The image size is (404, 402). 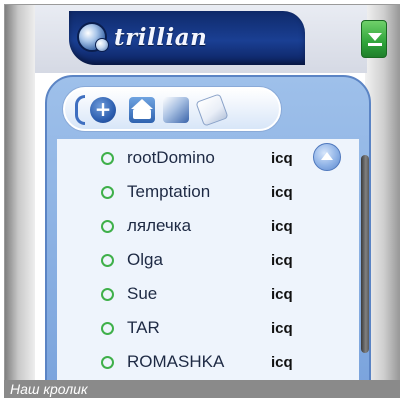 What do you see at coordinates (145, 259) in the screenshot?
I see `contact-name: Olga` at bounding box center [145, 259].